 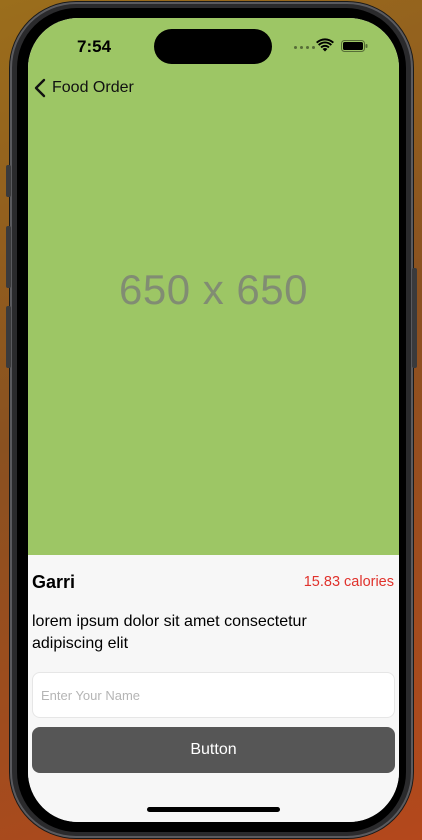 I want to click on power-button-hardware, so click(x=414, y=318).